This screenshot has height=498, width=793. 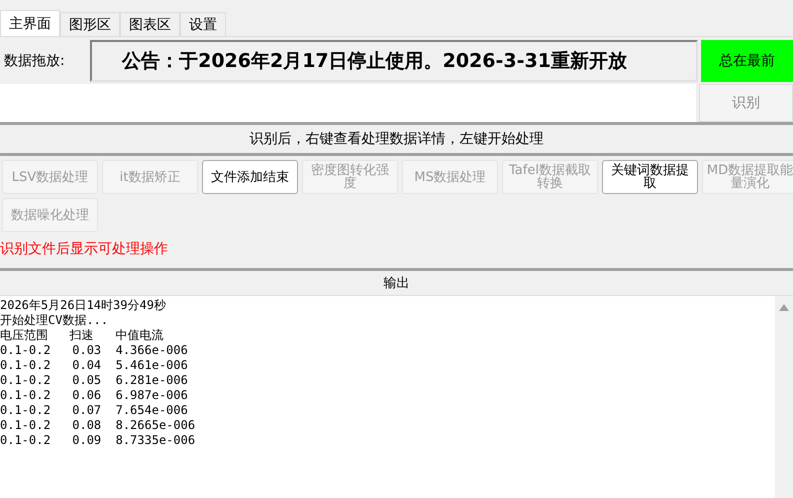 What do you see at coordinates (203, 24) in the screenshot?
I see `tab: 设置` at bounding box center [203, 24].